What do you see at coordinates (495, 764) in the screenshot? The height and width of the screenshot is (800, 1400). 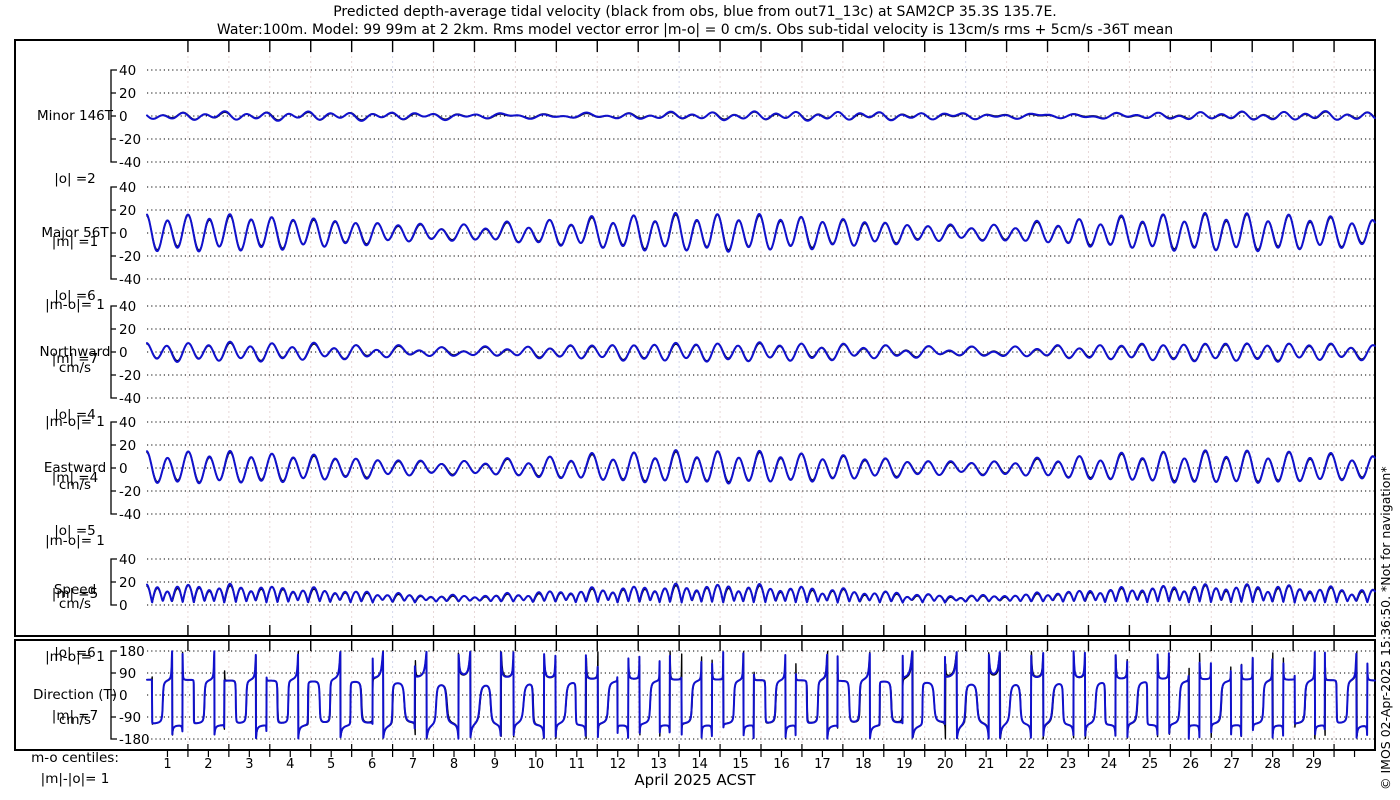 I see `x-tick-label: 9` at bounding box center [495, 764].